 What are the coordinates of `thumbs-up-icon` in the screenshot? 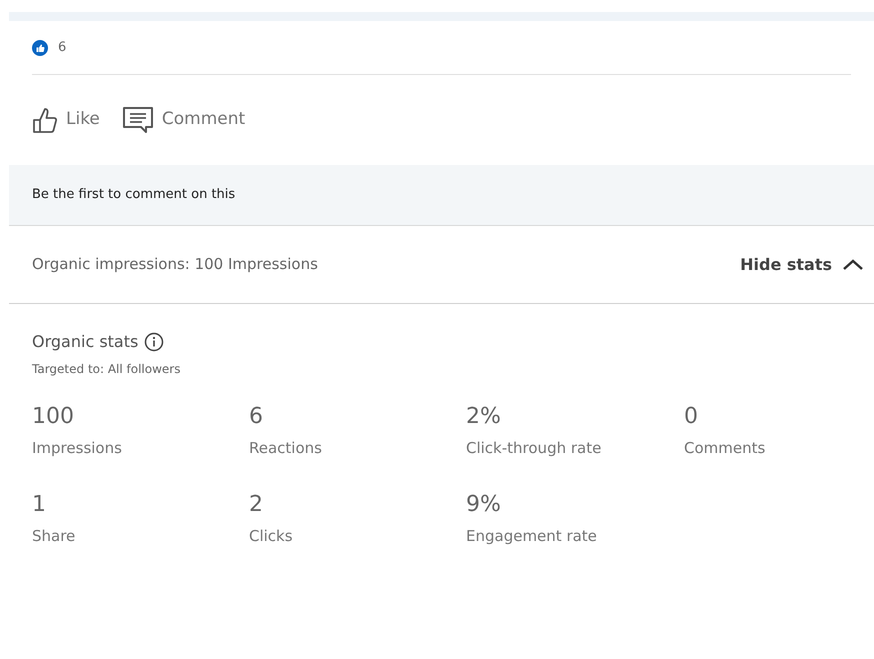 It's located at (45, 120).